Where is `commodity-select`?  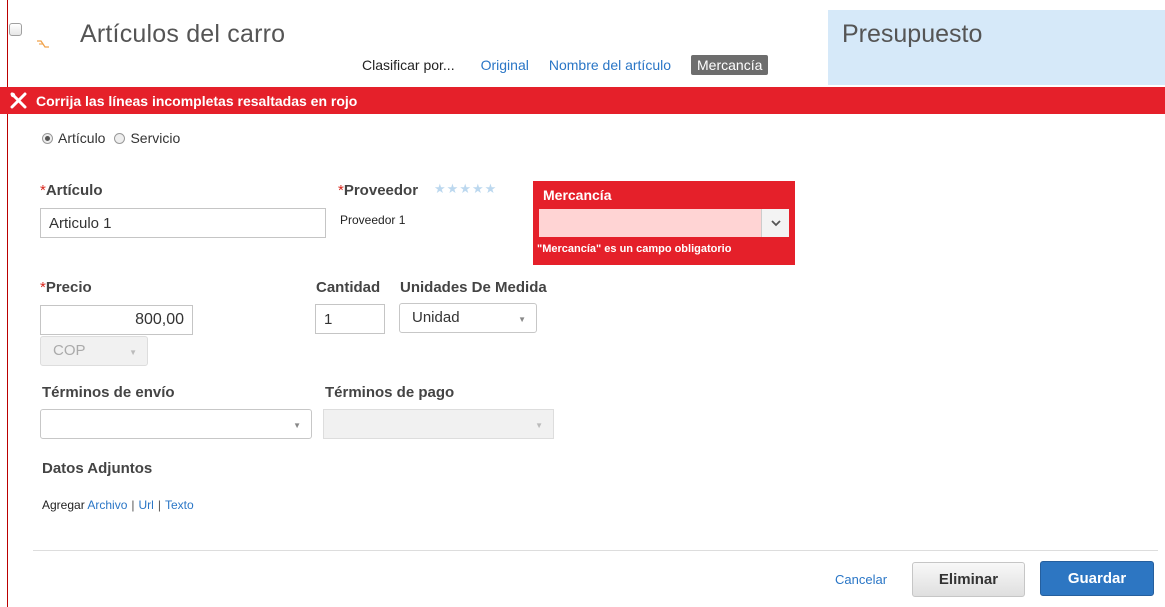
commodity-select is located at coordinates (664, 223).